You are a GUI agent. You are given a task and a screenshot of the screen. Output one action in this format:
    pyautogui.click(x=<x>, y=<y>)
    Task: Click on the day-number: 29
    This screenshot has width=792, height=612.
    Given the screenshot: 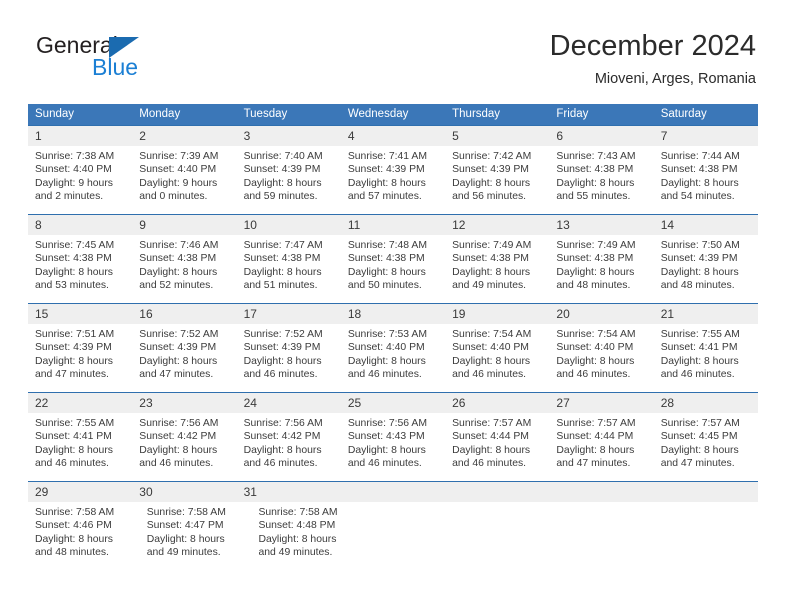 What is the action you would take?
    pyautogui.click(x=80, y=492)
    